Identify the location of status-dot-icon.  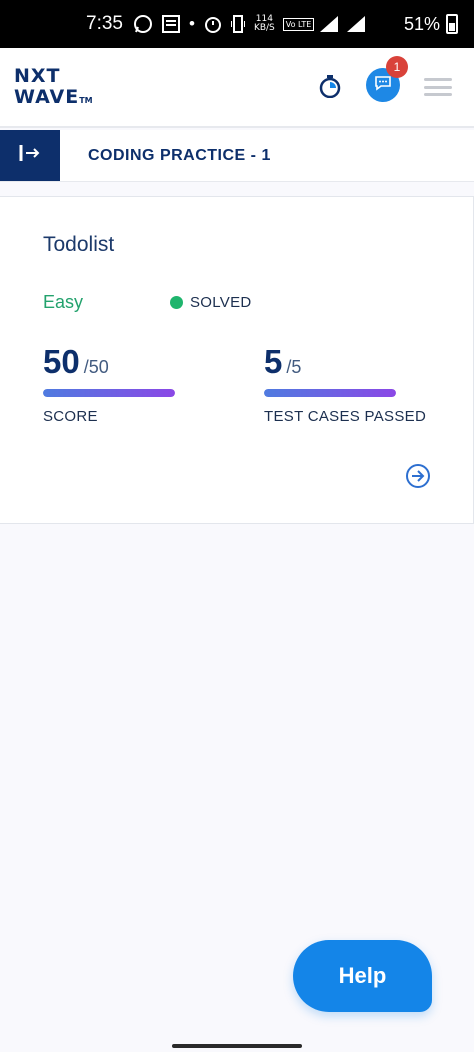
(176, 302).